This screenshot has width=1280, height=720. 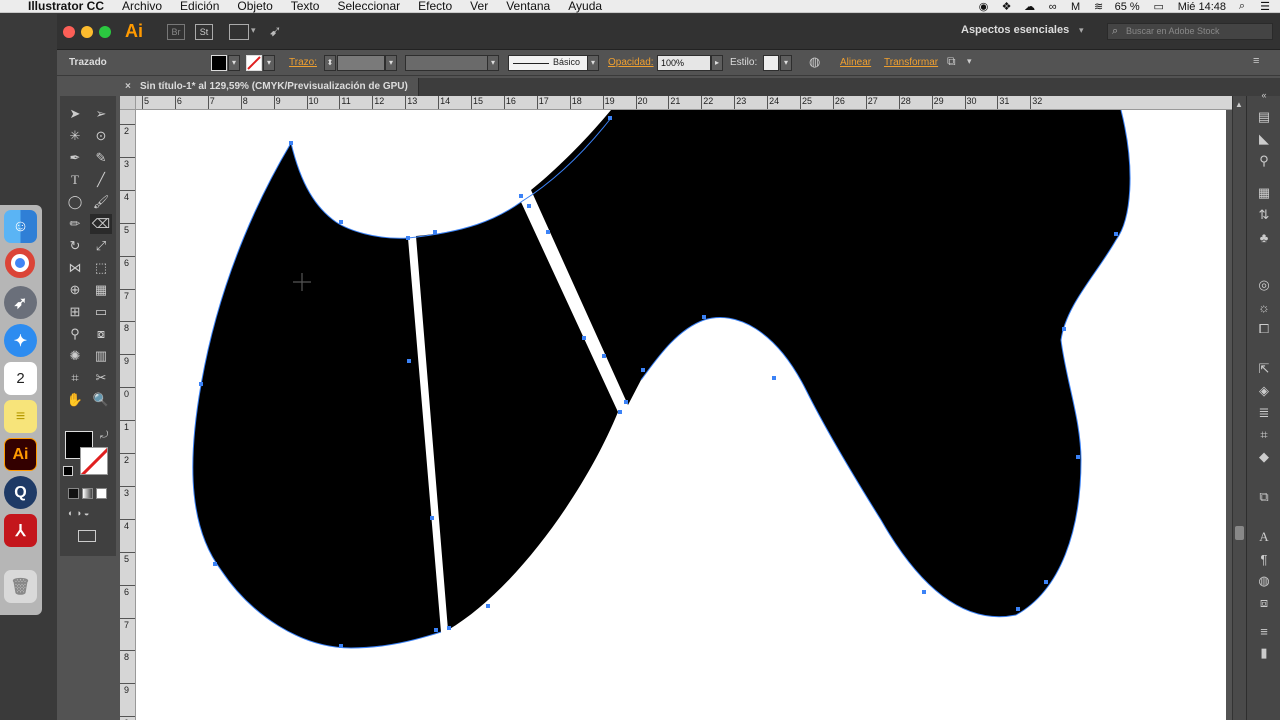 What do you see at coordinates (1030, 7) in the screenshot?
I see `cloud-icon: ☁` at bounding box center [1030, 7].